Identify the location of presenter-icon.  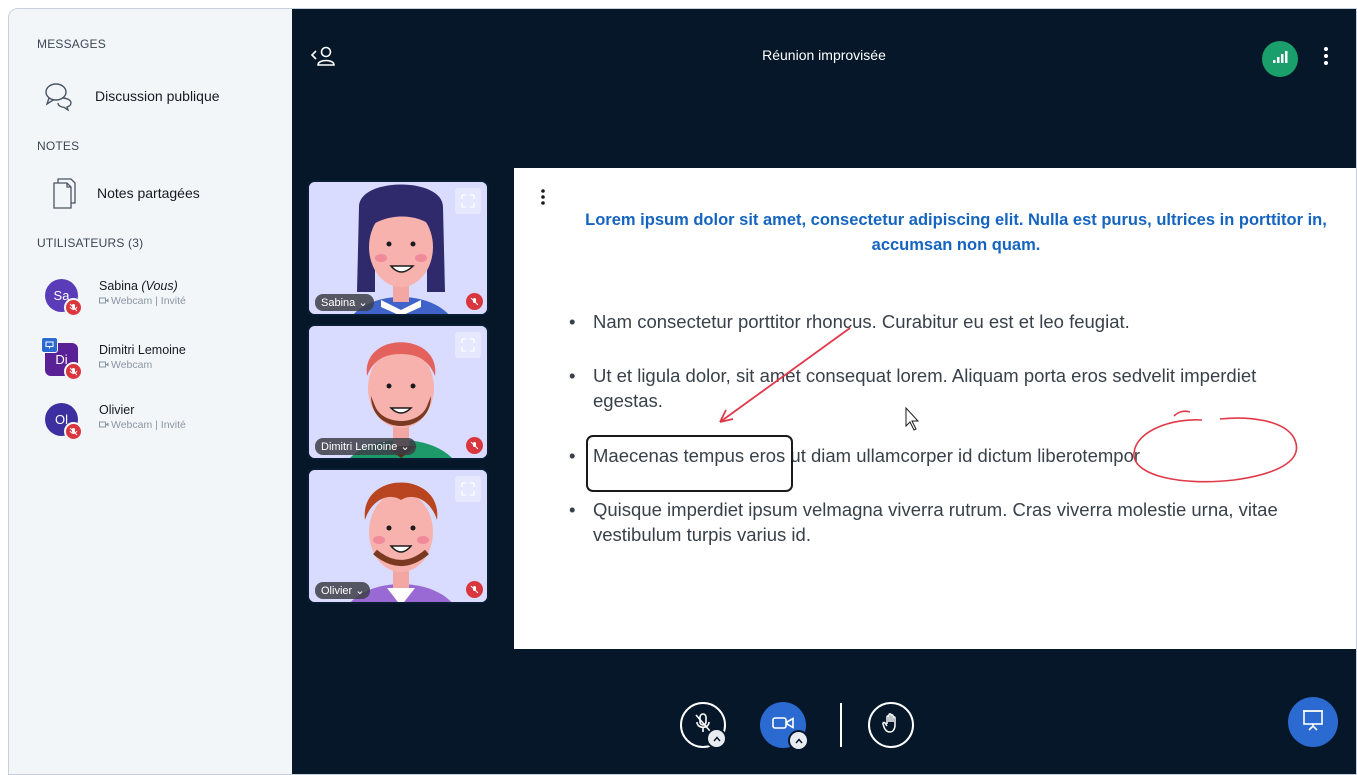
(49, 345).